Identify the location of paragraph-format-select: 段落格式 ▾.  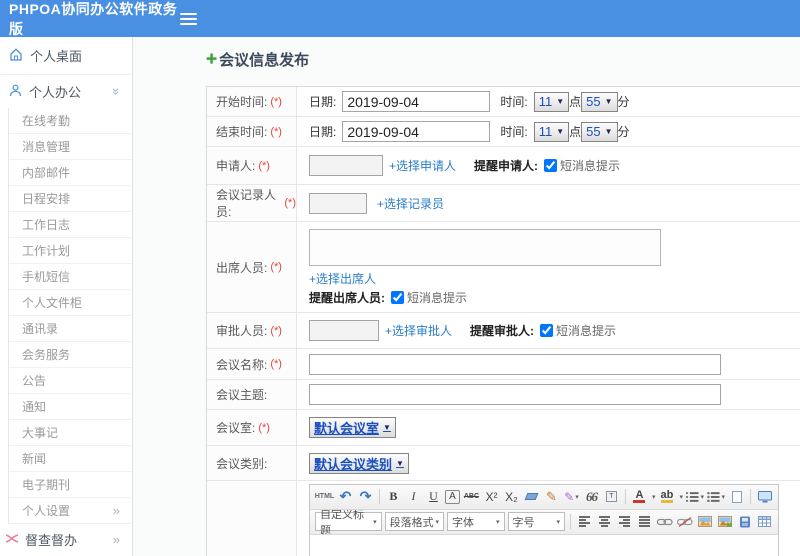
(414, 521).